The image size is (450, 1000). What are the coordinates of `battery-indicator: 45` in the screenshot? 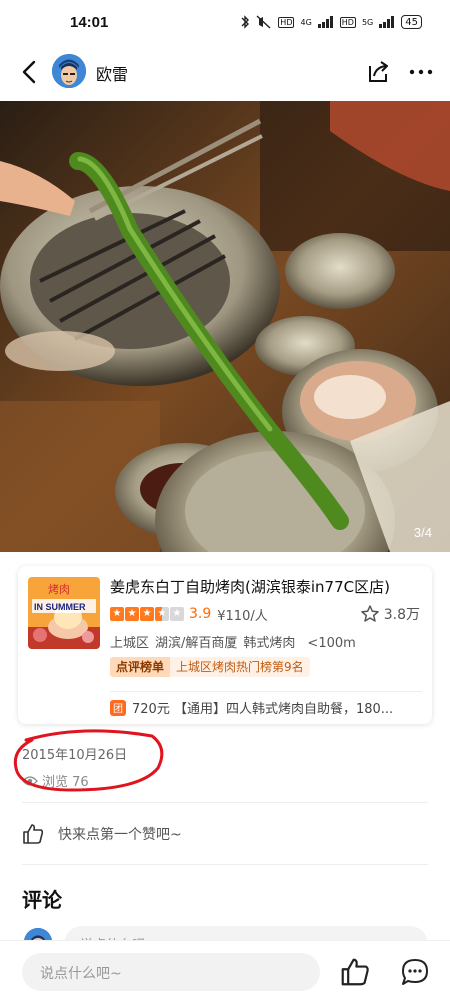 It's located at (411, 22).